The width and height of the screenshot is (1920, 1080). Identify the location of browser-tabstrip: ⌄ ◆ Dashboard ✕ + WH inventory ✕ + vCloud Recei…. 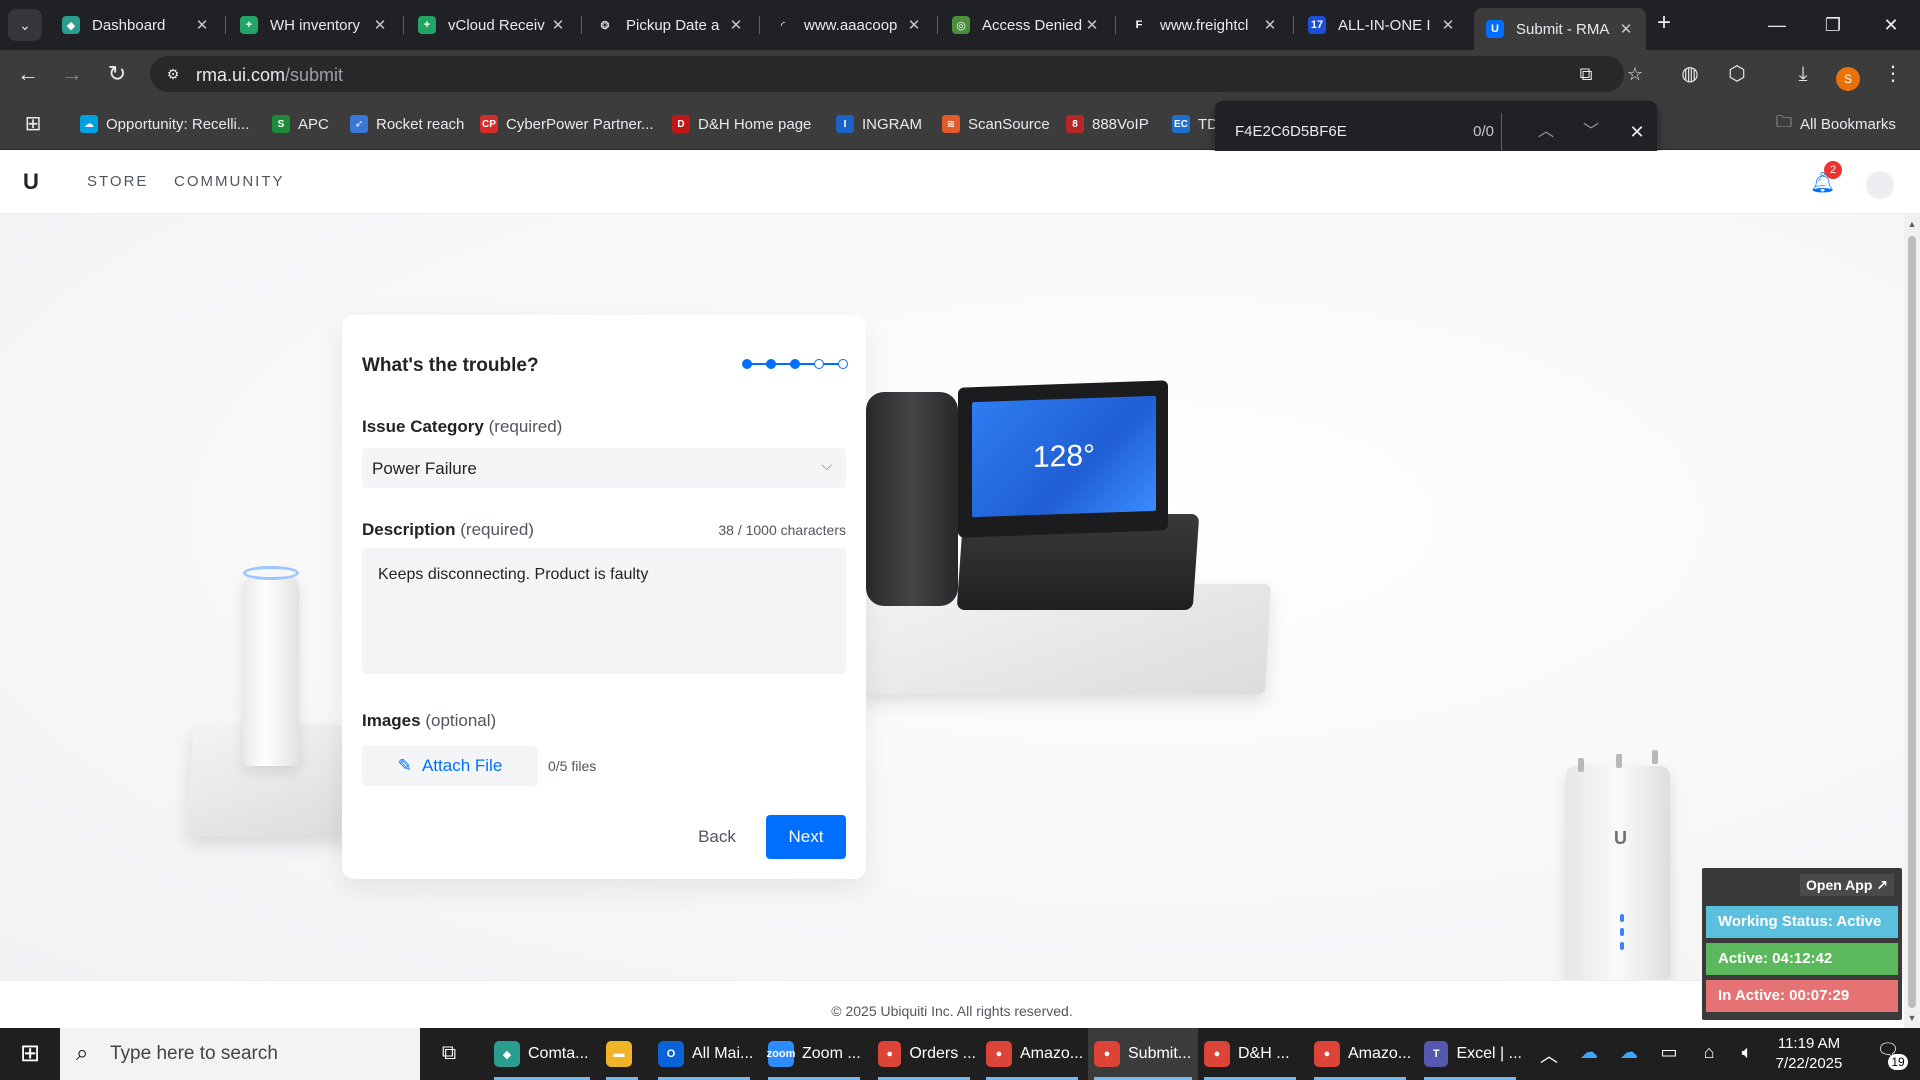
(960, 25).